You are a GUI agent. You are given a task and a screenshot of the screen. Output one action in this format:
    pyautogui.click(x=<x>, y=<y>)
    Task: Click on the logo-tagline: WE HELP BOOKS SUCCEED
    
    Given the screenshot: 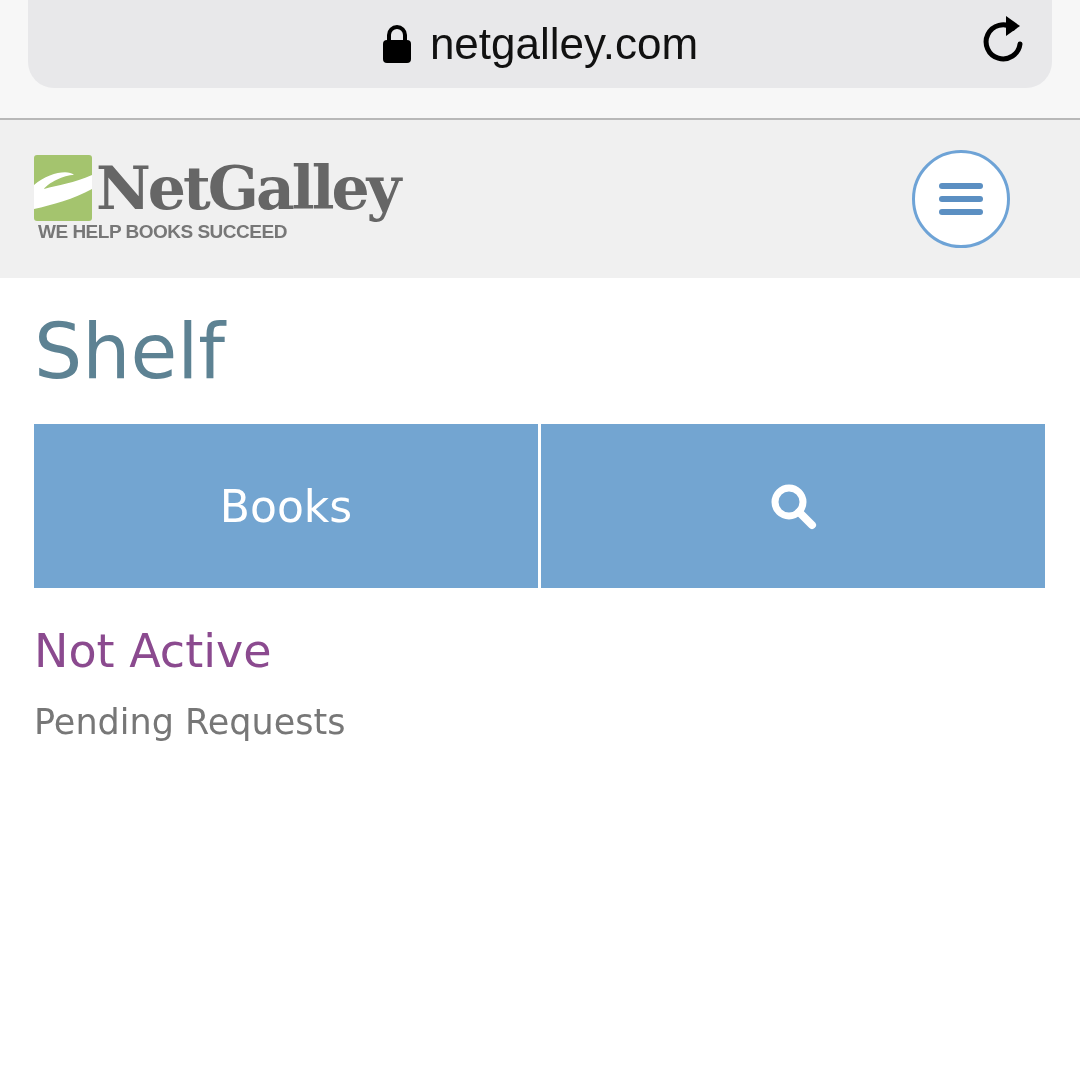 What is the action you would take?
    pyautogui.click(x=162, y=232)
    